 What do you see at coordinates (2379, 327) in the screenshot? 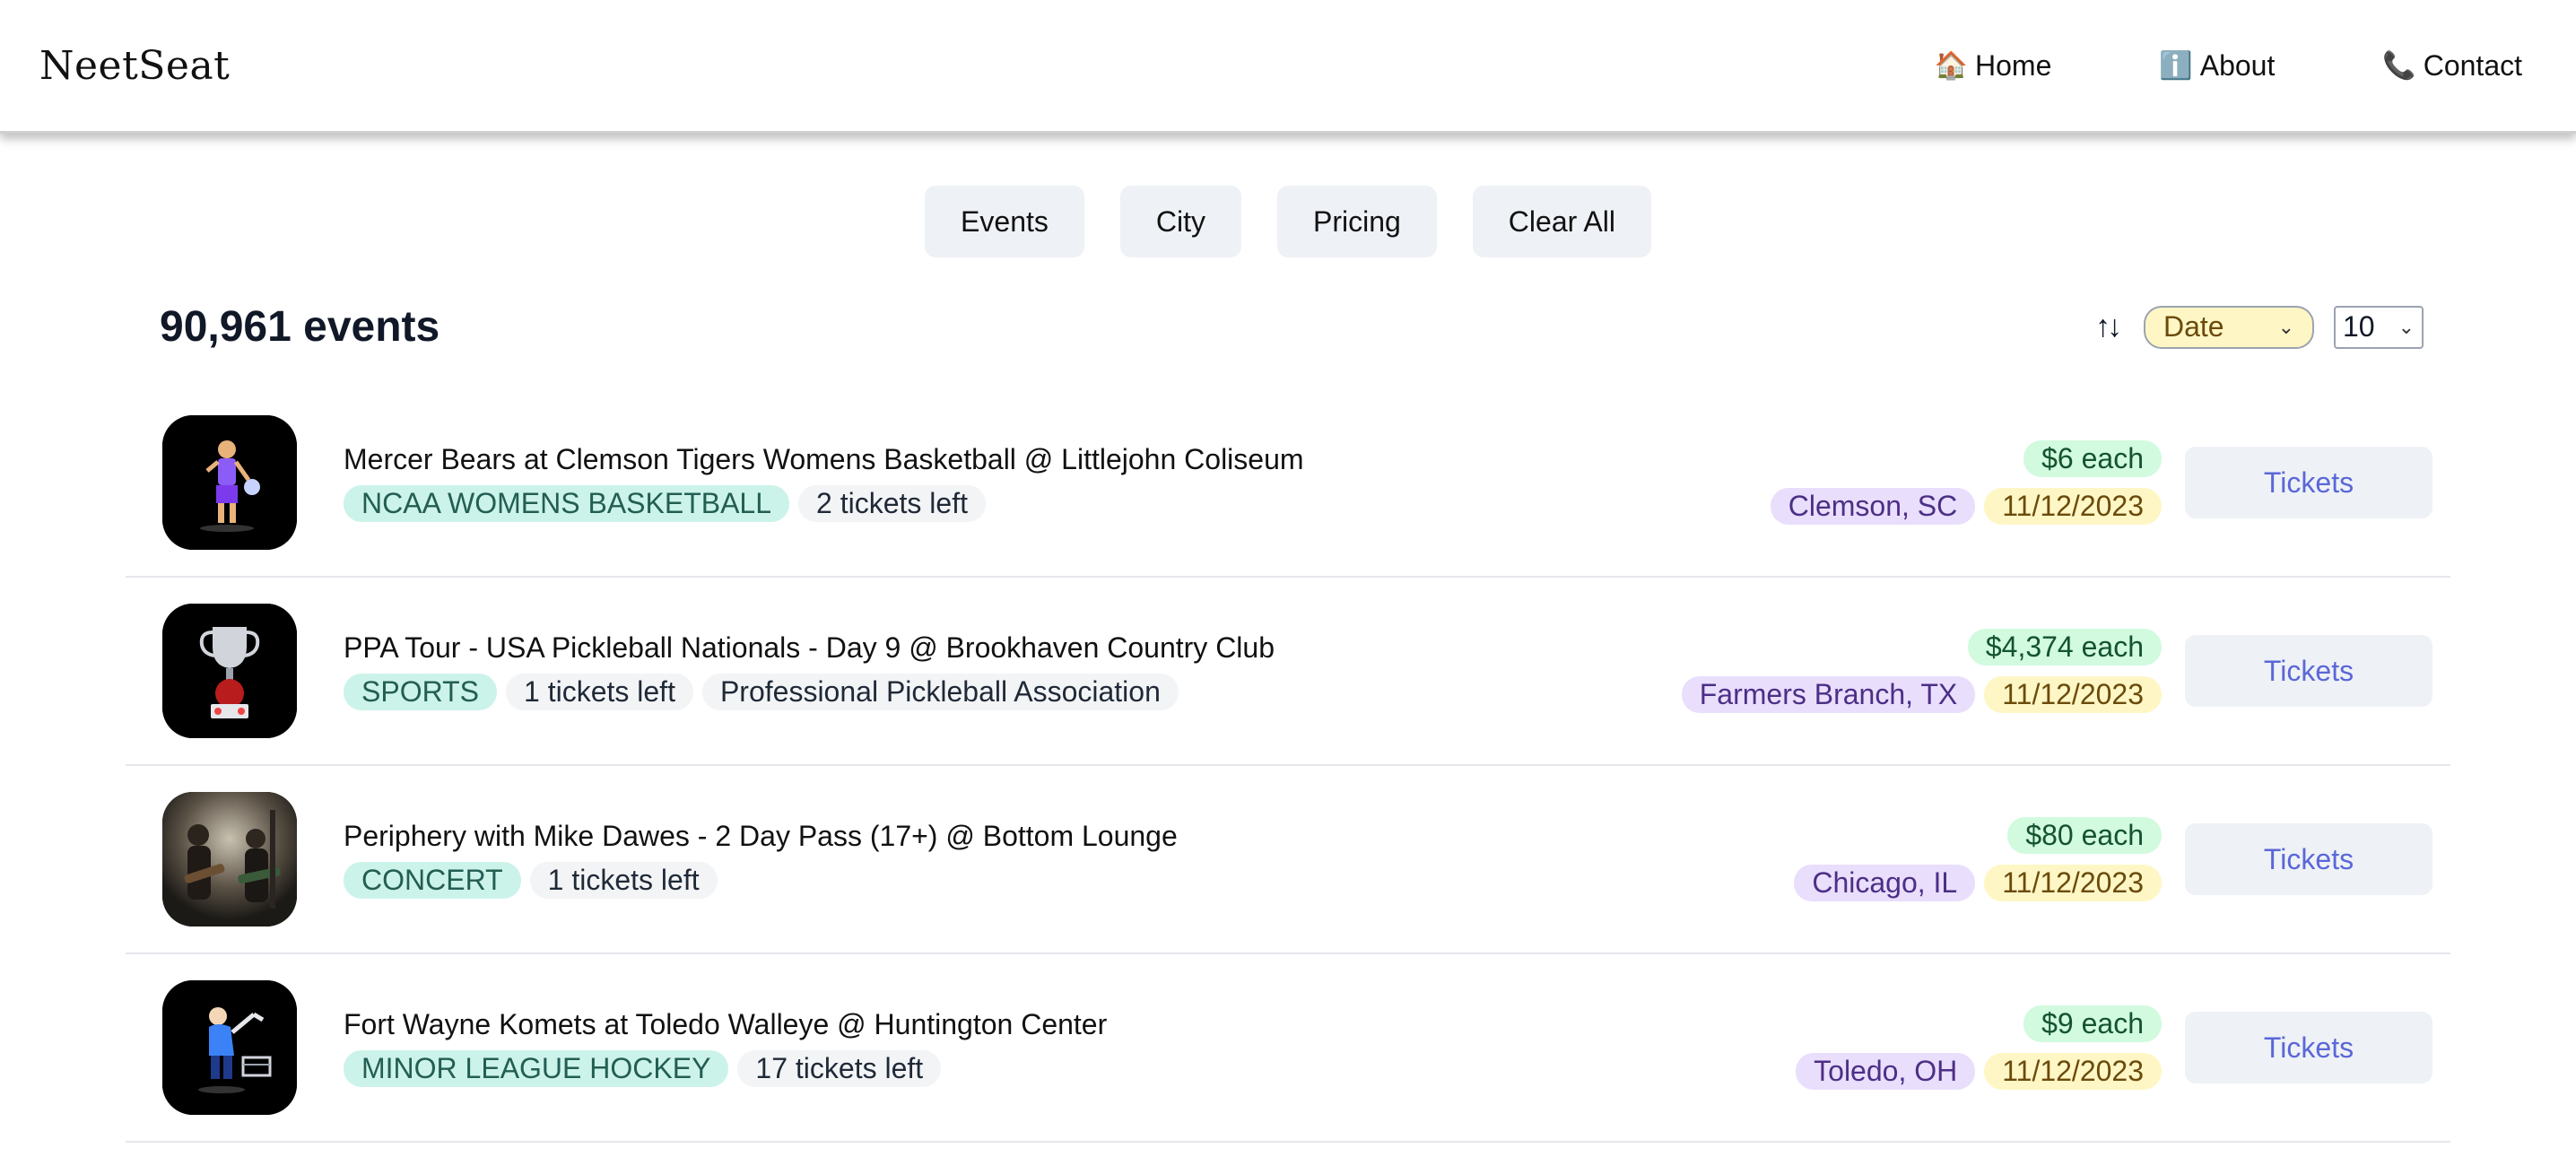
I see `page-size-select: 10 ⌄` at bounding box center [2379, 327].